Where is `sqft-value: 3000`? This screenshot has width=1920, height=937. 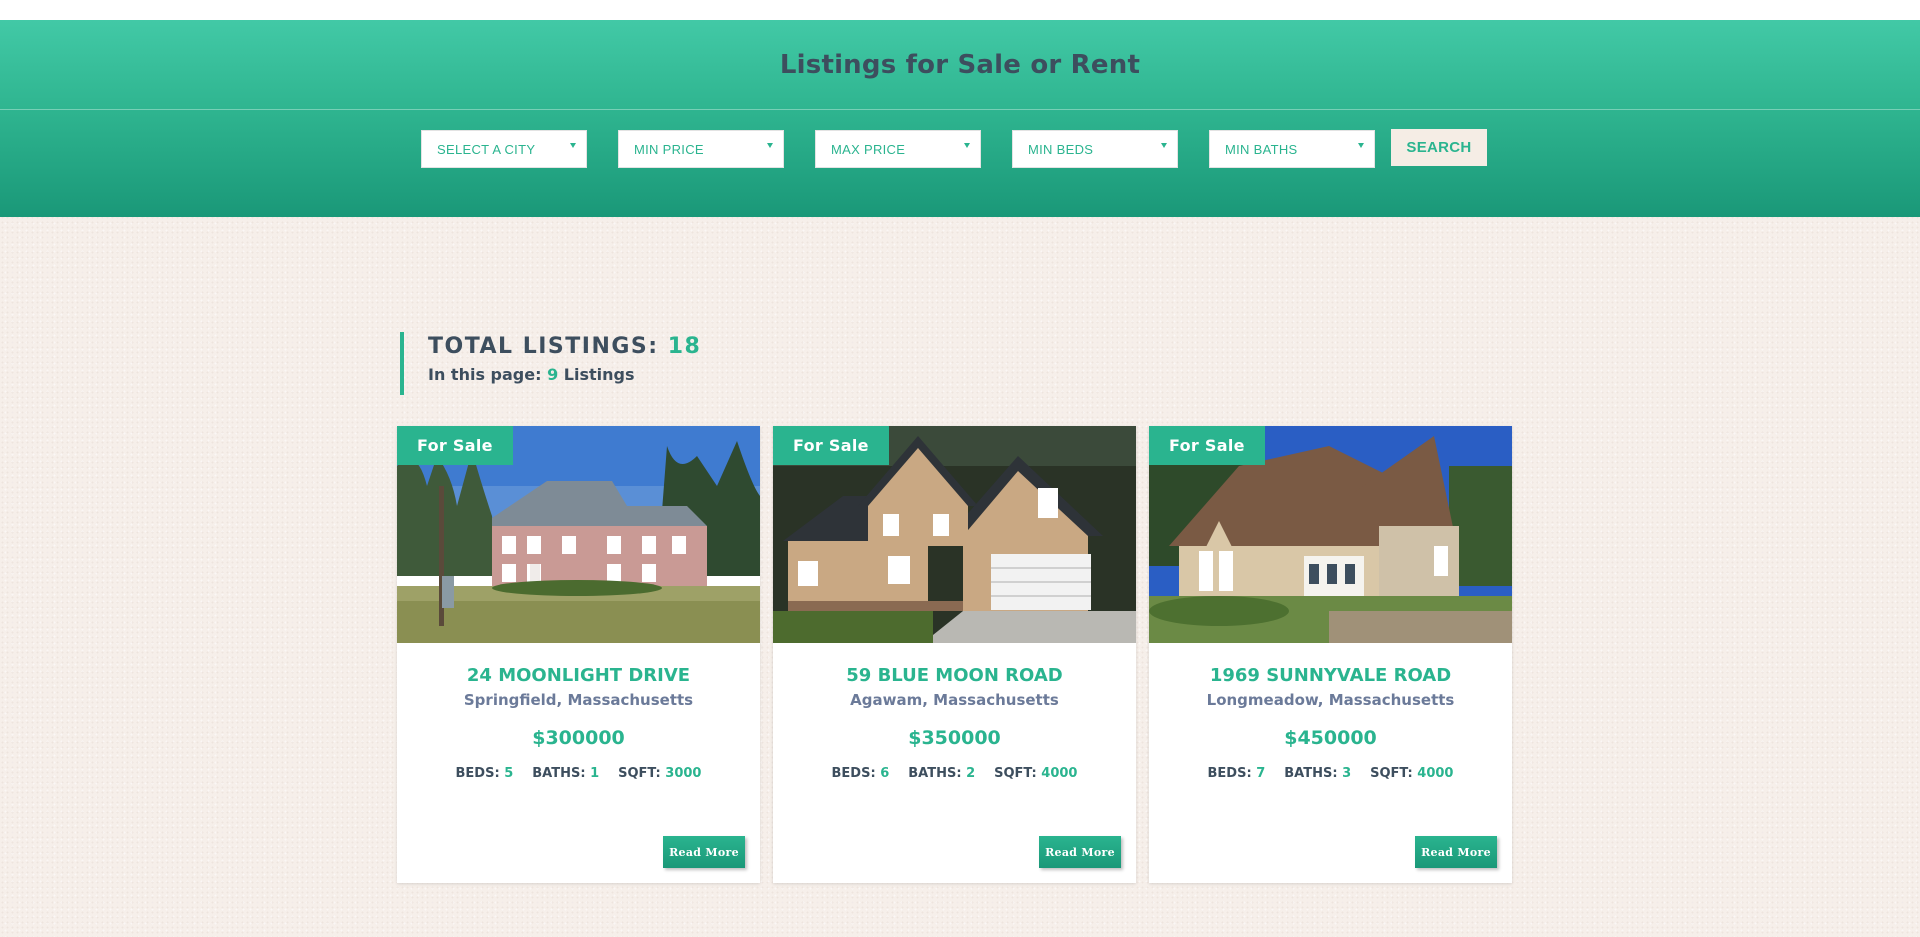 sqft-value: 3000 is located at coordinates (683, 773).